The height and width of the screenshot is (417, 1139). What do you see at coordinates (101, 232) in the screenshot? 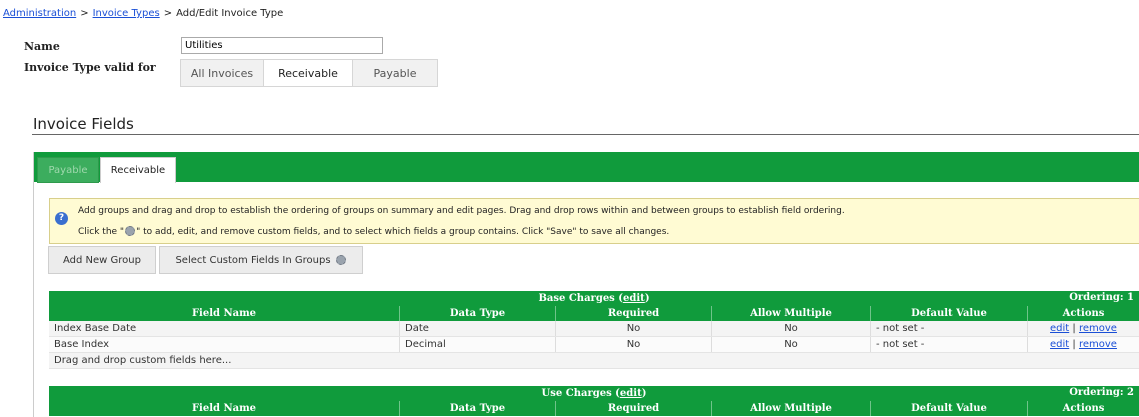
I see `info-text: Click the "` at bounding box center [101, 232].